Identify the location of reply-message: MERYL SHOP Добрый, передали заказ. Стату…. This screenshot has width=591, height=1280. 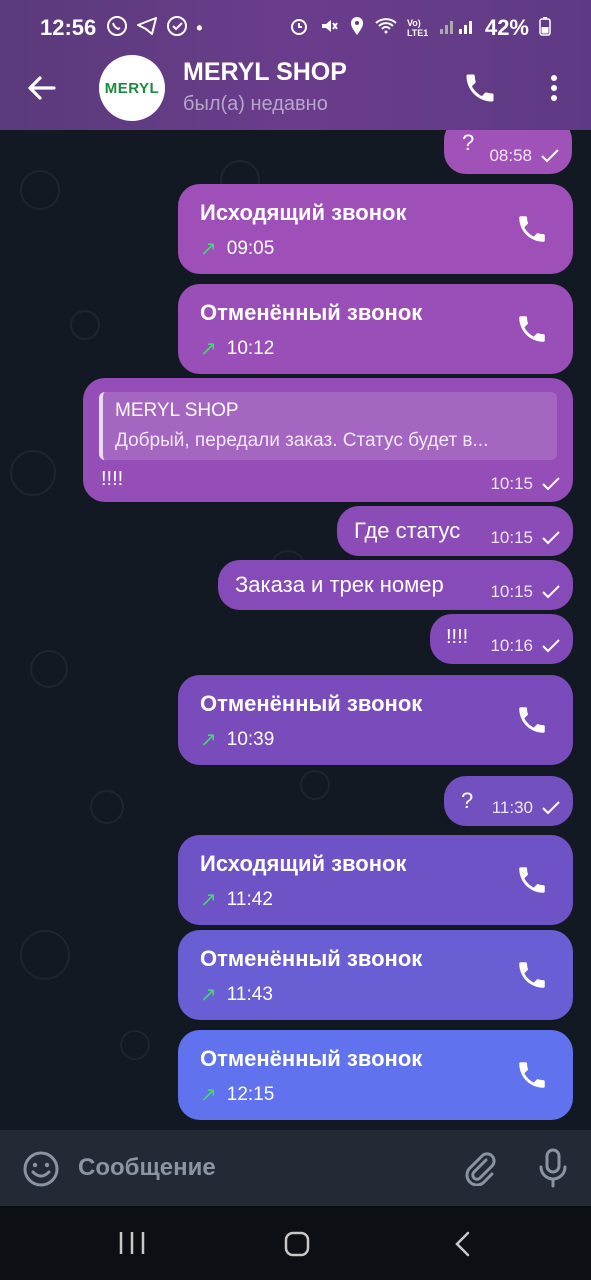
(328, 440).